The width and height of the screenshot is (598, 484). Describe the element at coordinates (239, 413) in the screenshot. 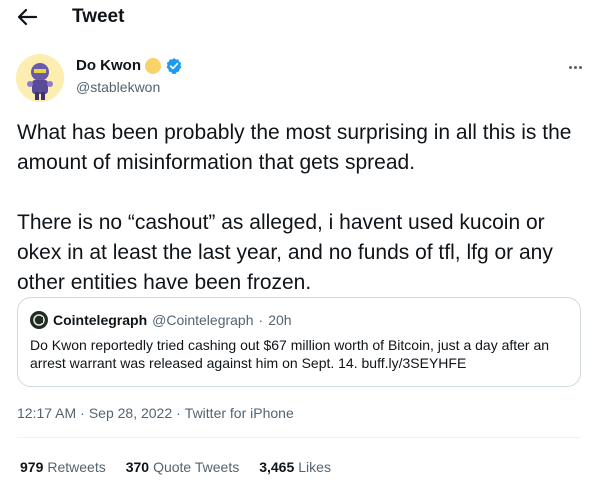

I see `tweet-source: Twitter for iPhone` at that location.